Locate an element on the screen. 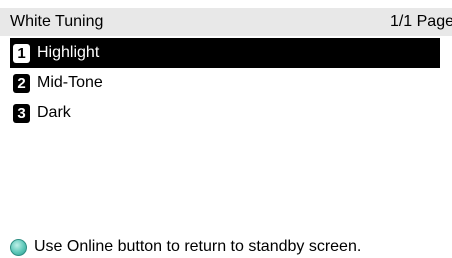 This screenshot has width=452, height=258. menu-item-label: Dark is located at coordinates (54, 112).